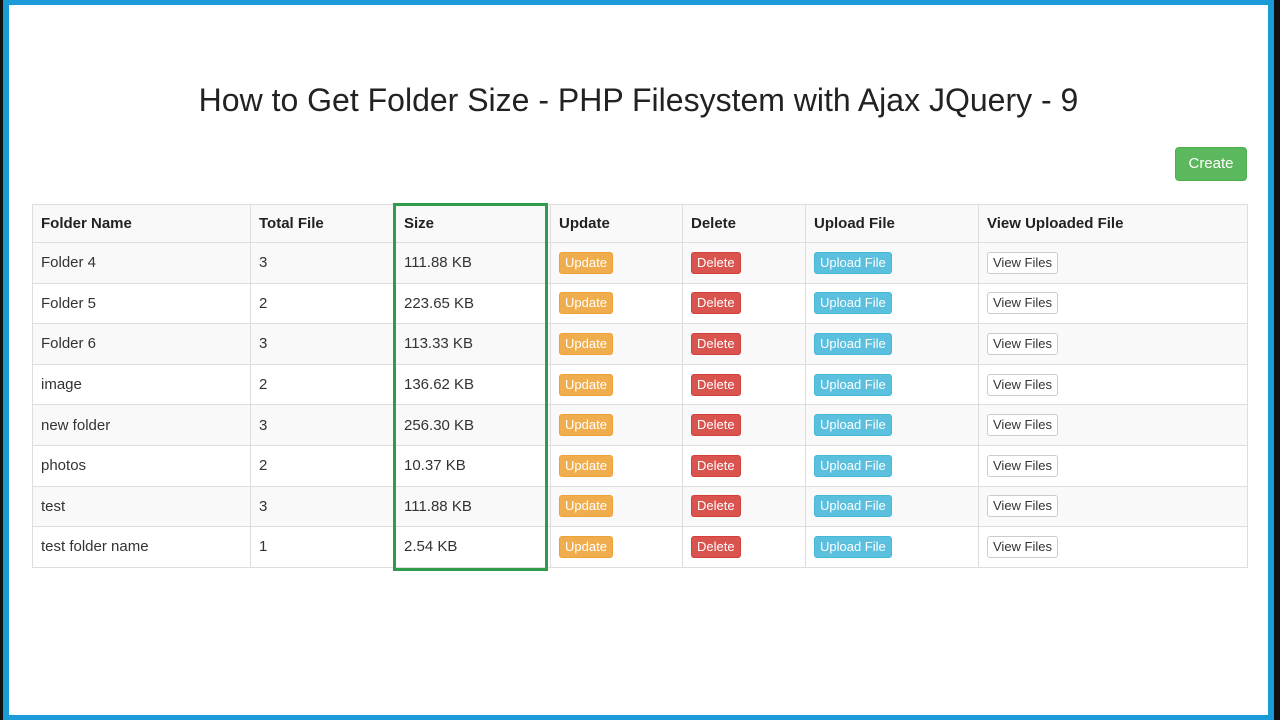  Describe the element at coordinates (435, 466) in the screenshot. I see `folder-size: 10.37 KB` at that location.